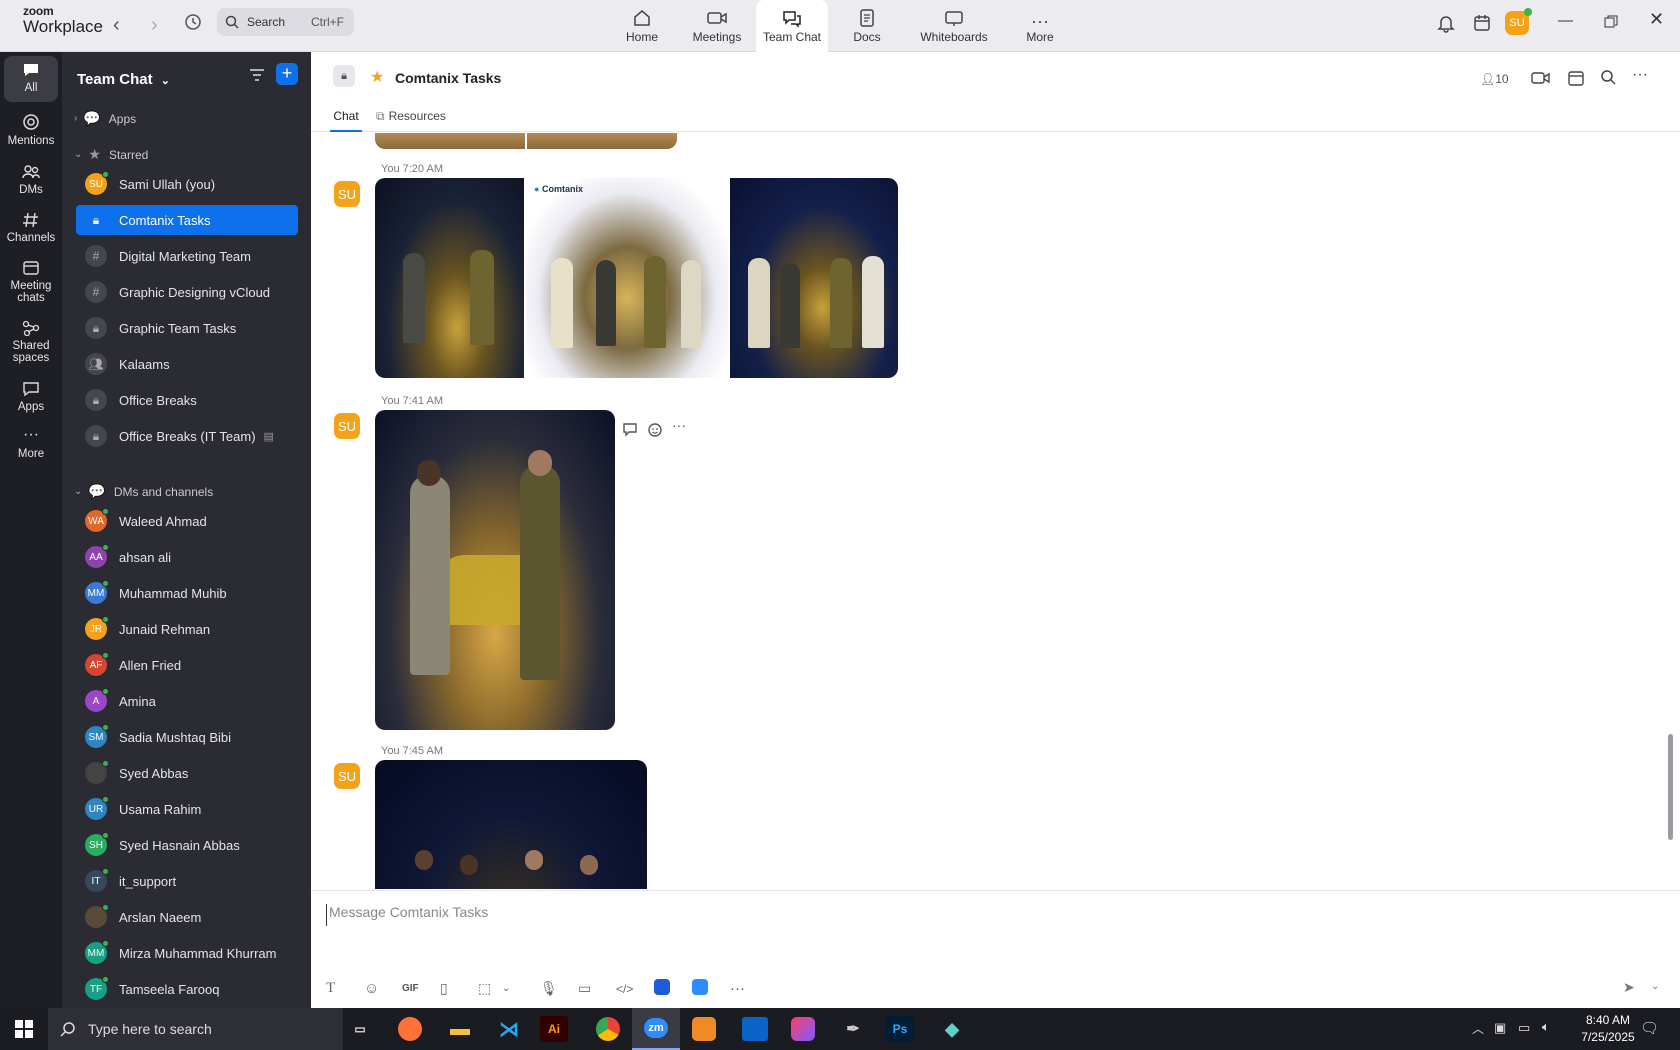 Image resolution: width=1680 pixels, height=1050 pixels. Describe the element at coordinates (187, 328) in the screenshot. I see `sidebar-item-graphic-team-tasks: 🔒︎ Graphic Team Tasks` at that location.